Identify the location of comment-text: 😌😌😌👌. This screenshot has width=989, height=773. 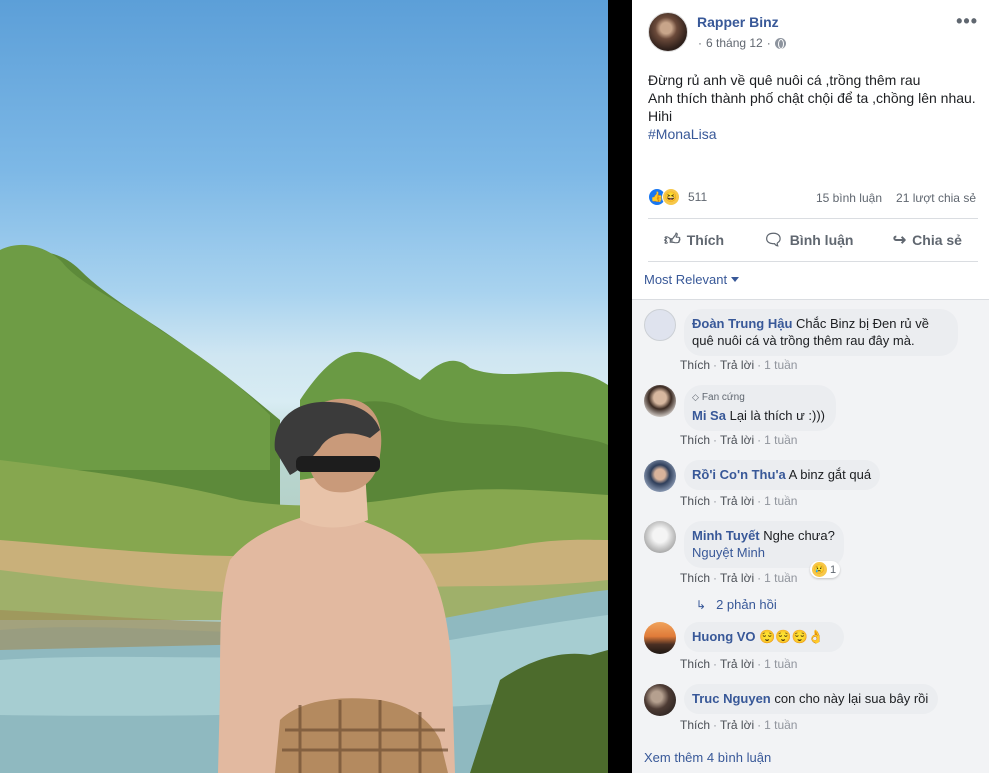
(791, 636).